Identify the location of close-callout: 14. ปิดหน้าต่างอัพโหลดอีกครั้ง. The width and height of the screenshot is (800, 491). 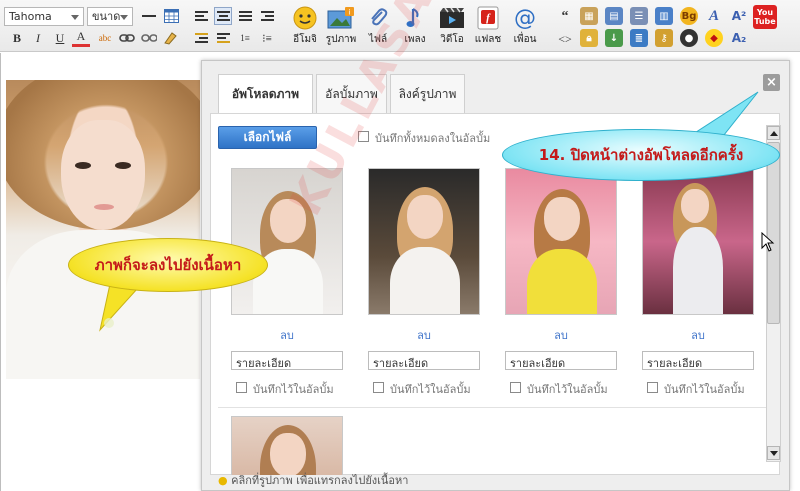
(641, 155).